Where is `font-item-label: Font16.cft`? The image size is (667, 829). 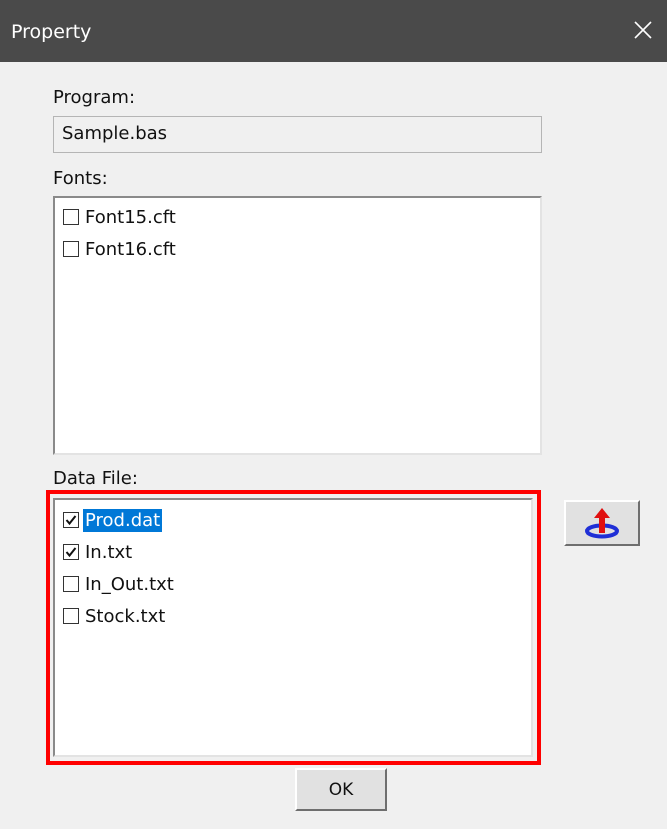 font-item-label: Font16.cft is located at coordinates (130, 249).